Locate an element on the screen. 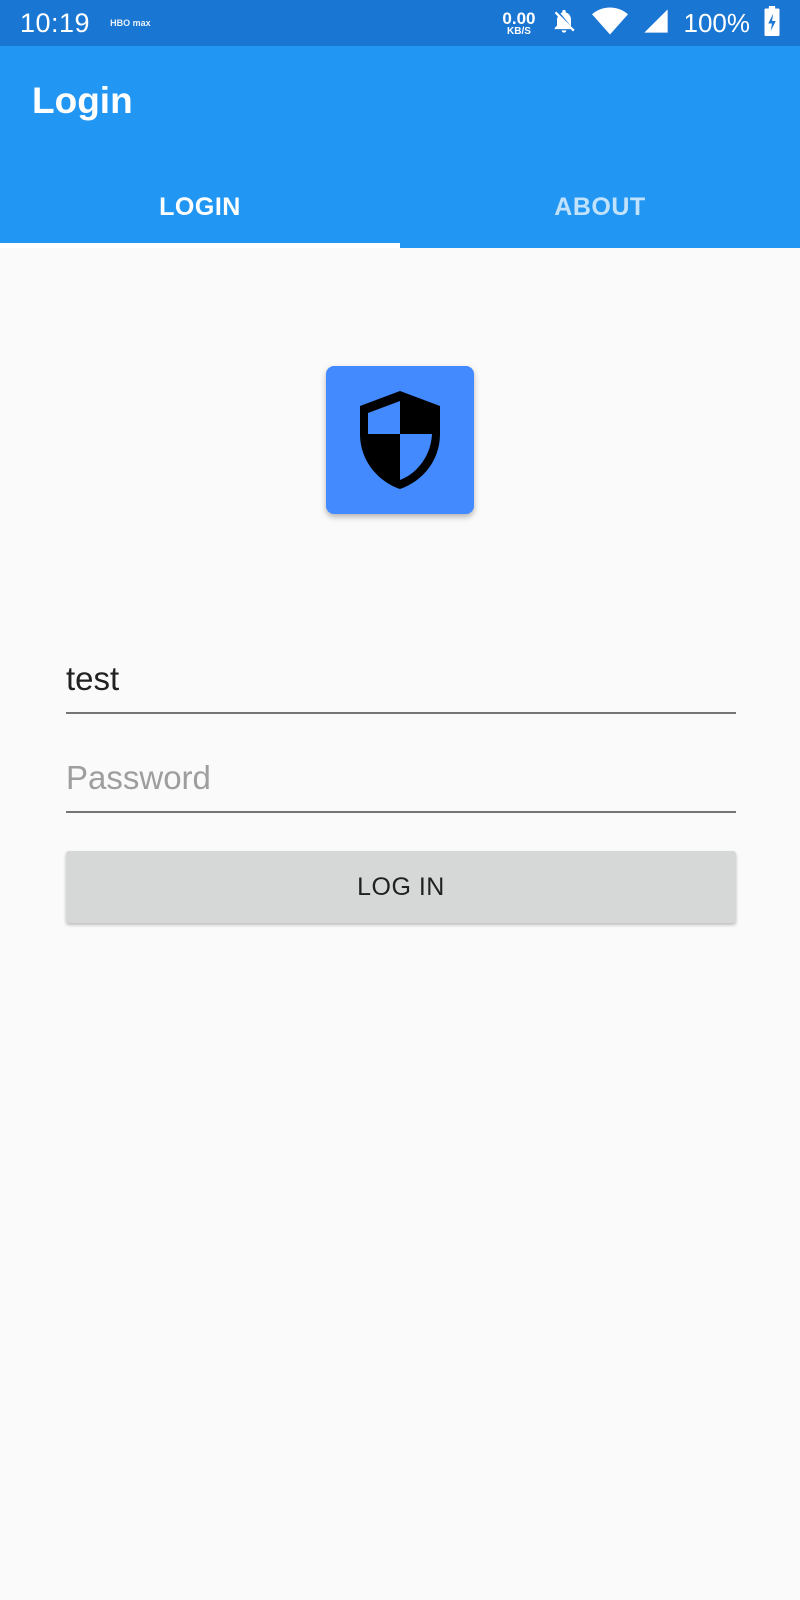  tab-about-label: ABOUT is located at coordinates (600, 206).